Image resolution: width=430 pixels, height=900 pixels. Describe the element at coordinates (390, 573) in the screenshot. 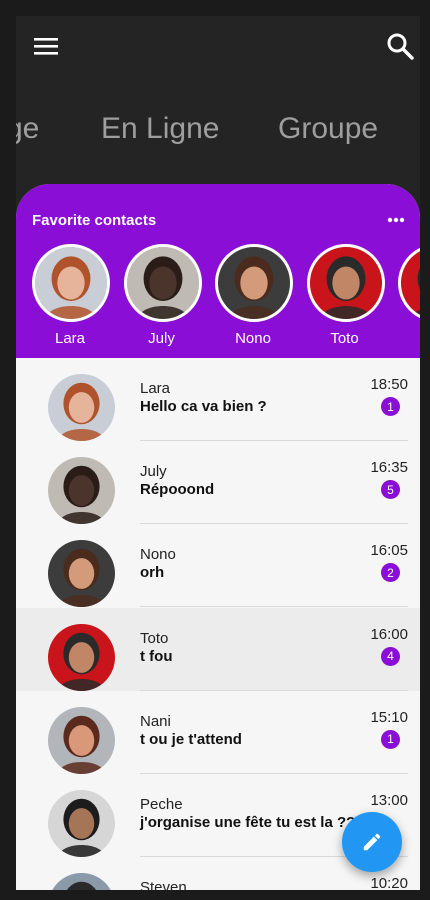

I see `unread-badge: 2` at that location.